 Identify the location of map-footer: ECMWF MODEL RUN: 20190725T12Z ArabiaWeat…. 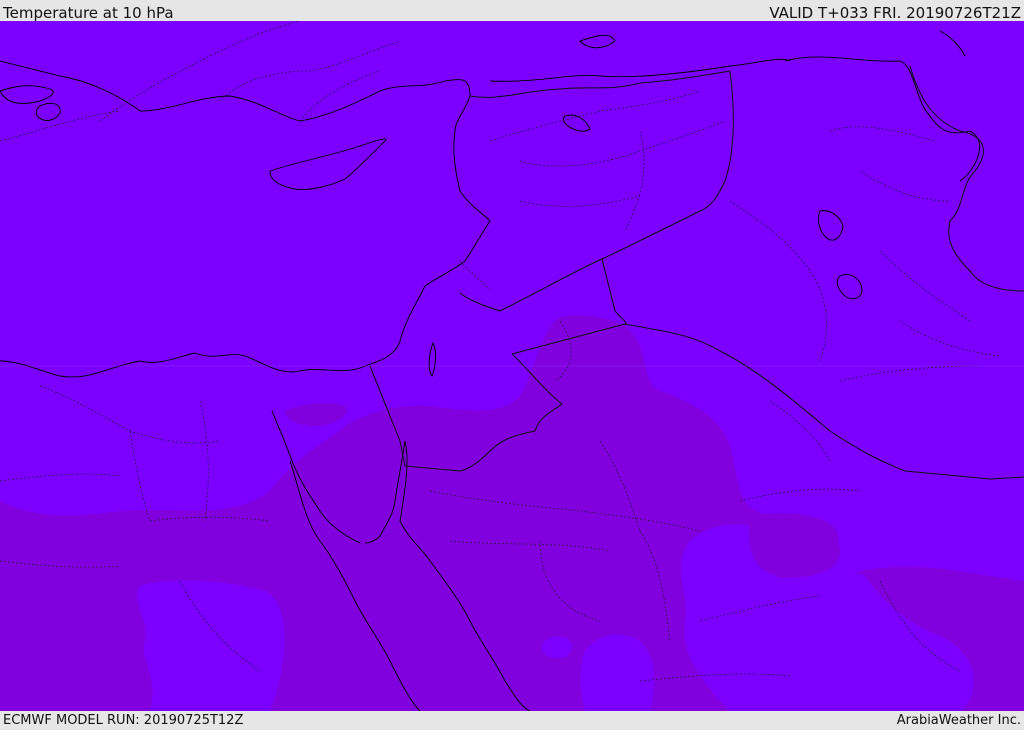
(512, 720).